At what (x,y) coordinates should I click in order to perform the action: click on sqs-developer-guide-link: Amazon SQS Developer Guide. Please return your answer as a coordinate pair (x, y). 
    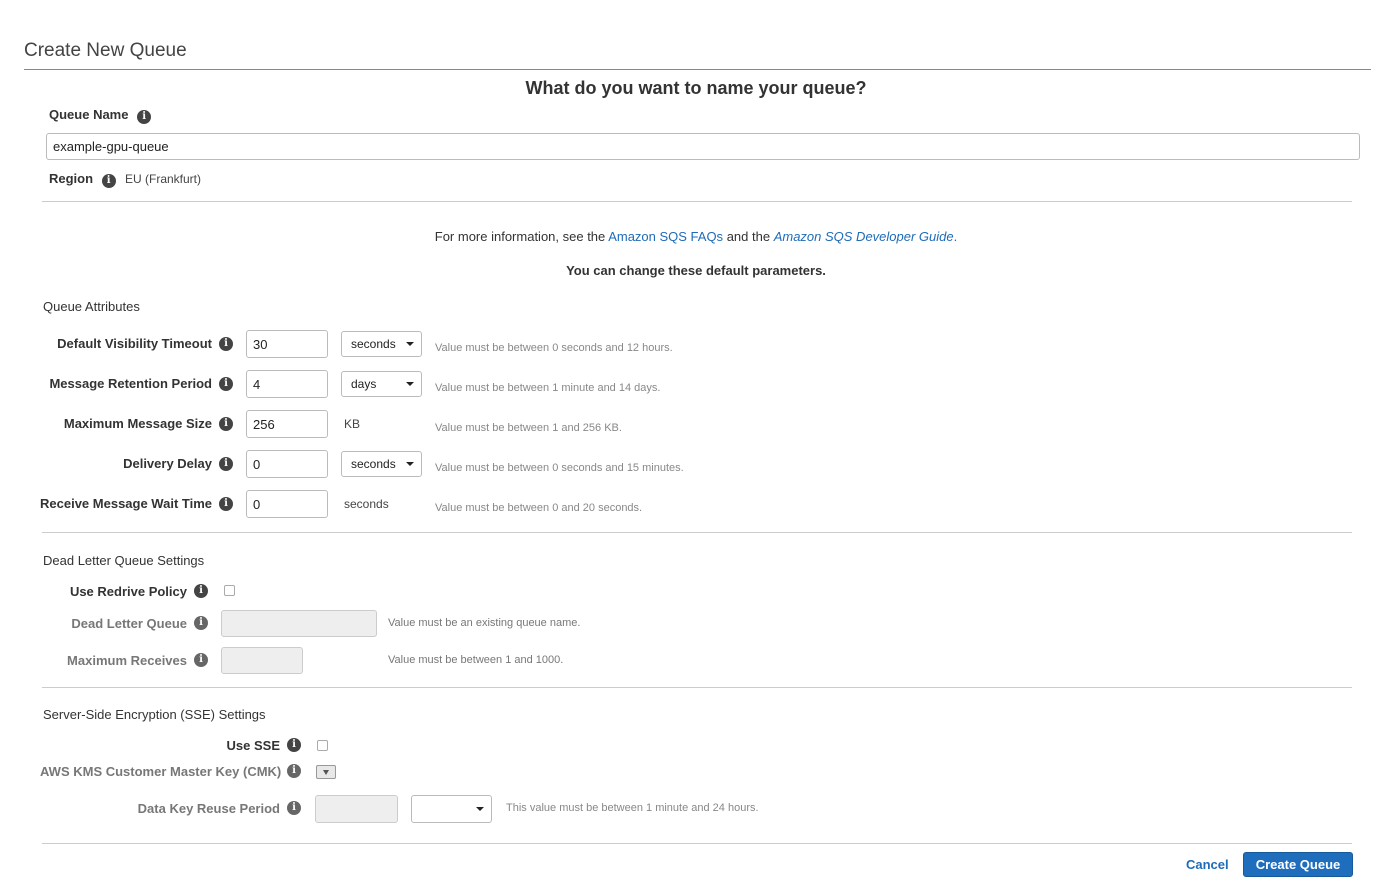
    Looking at the image, I should click on (864, 236).